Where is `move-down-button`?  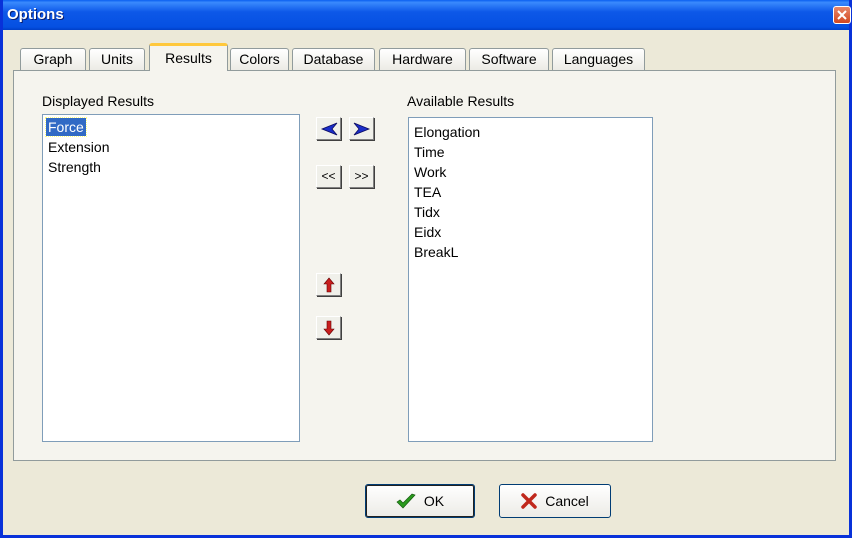 move-down-button is located at coordinates (328, 327).